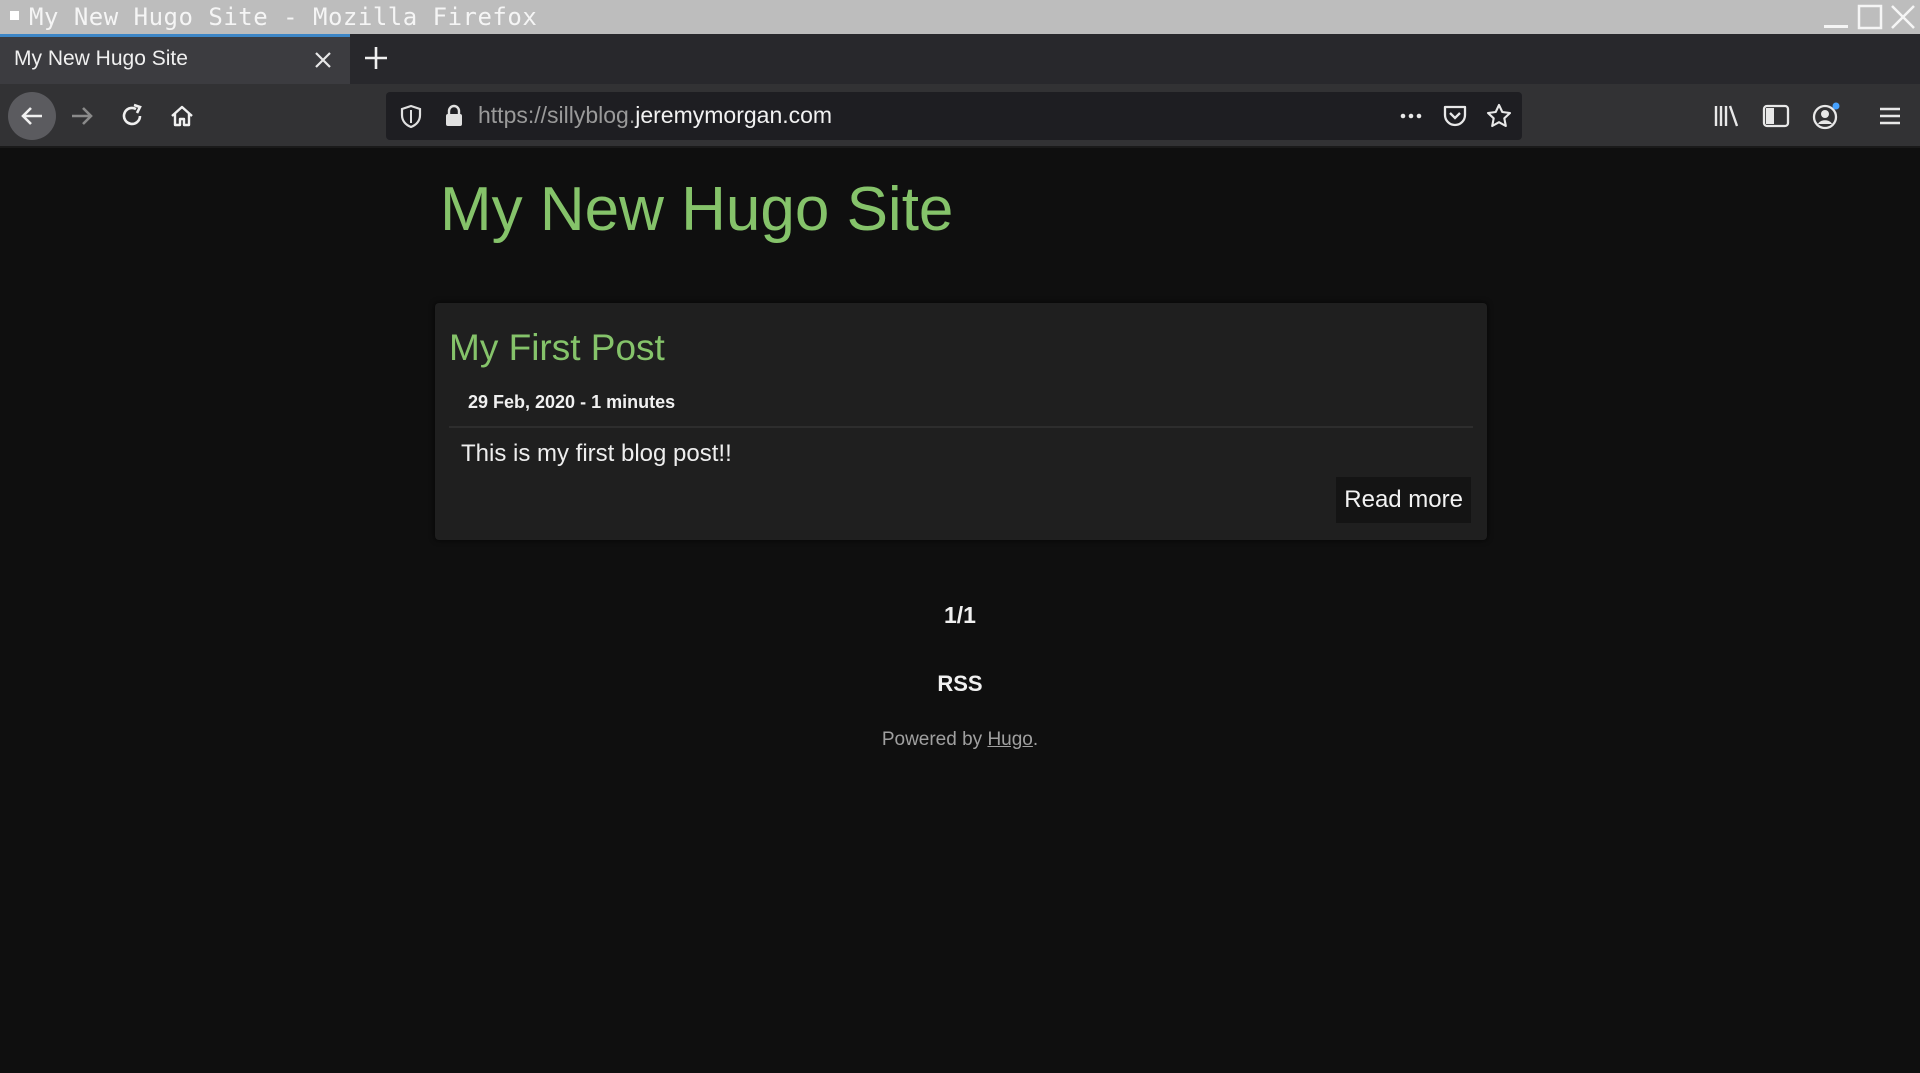  I want to click on post-divider, so click(961, 427).